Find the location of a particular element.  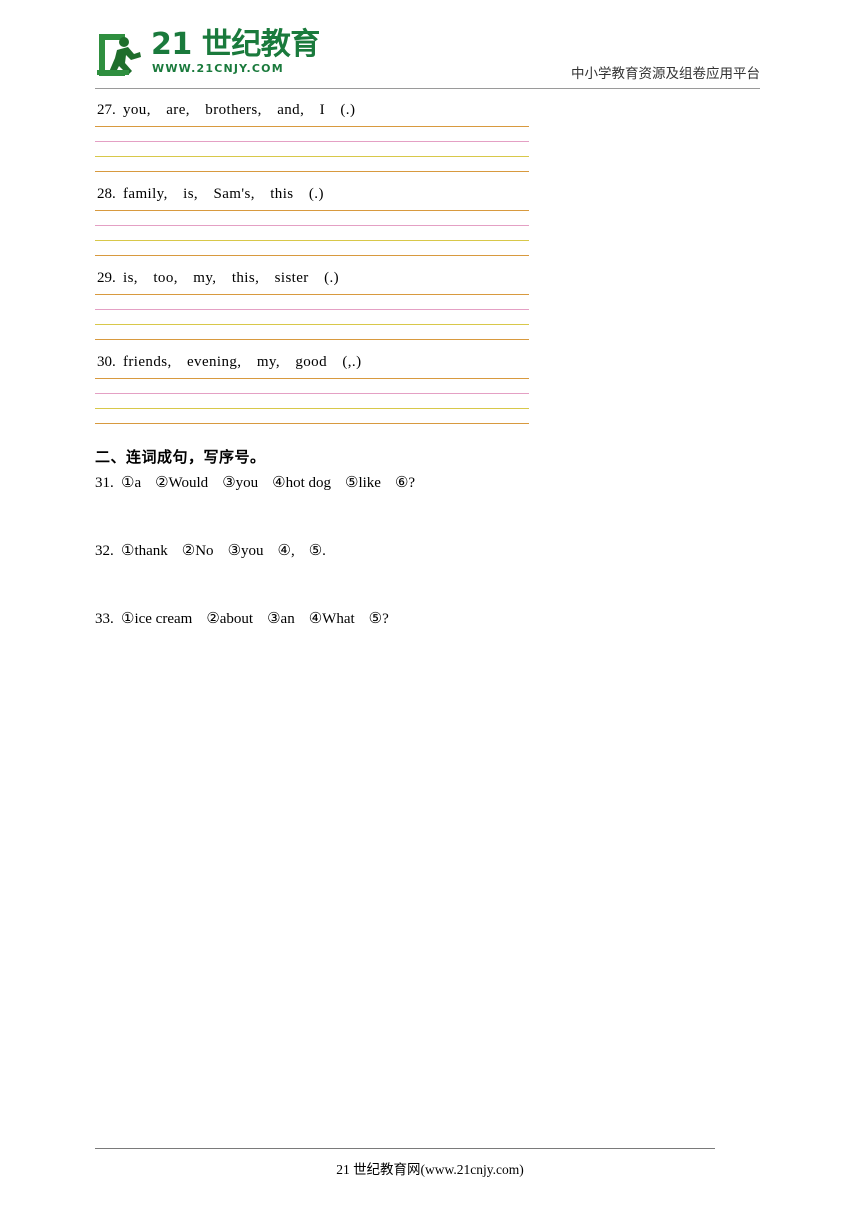

question-text: 29. is, too, my, this, sister (.) is located at coordinates (427, 278).